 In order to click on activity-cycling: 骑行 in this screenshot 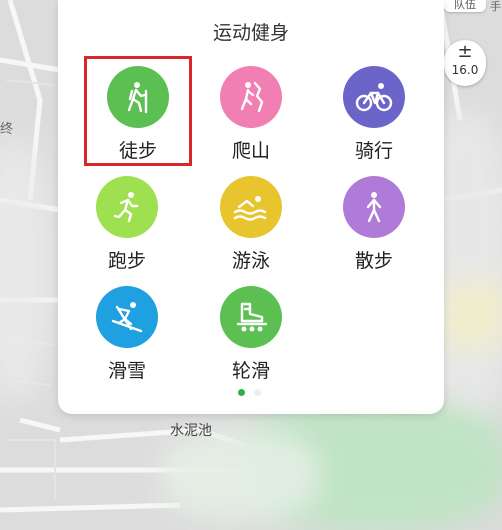, I will do `click(374, 122)`.